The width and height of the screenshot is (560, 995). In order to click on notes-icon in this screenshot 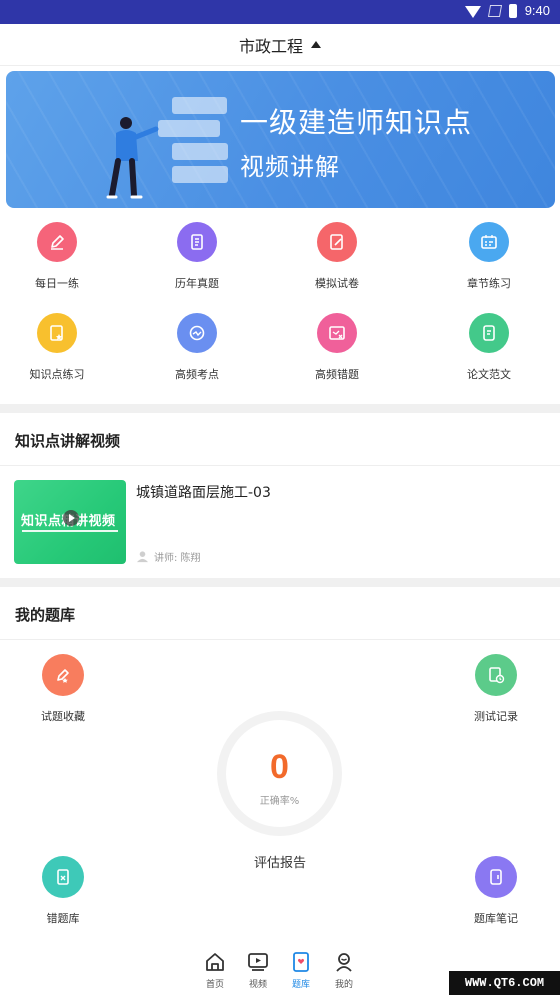, I will do `click(496, 877)`.